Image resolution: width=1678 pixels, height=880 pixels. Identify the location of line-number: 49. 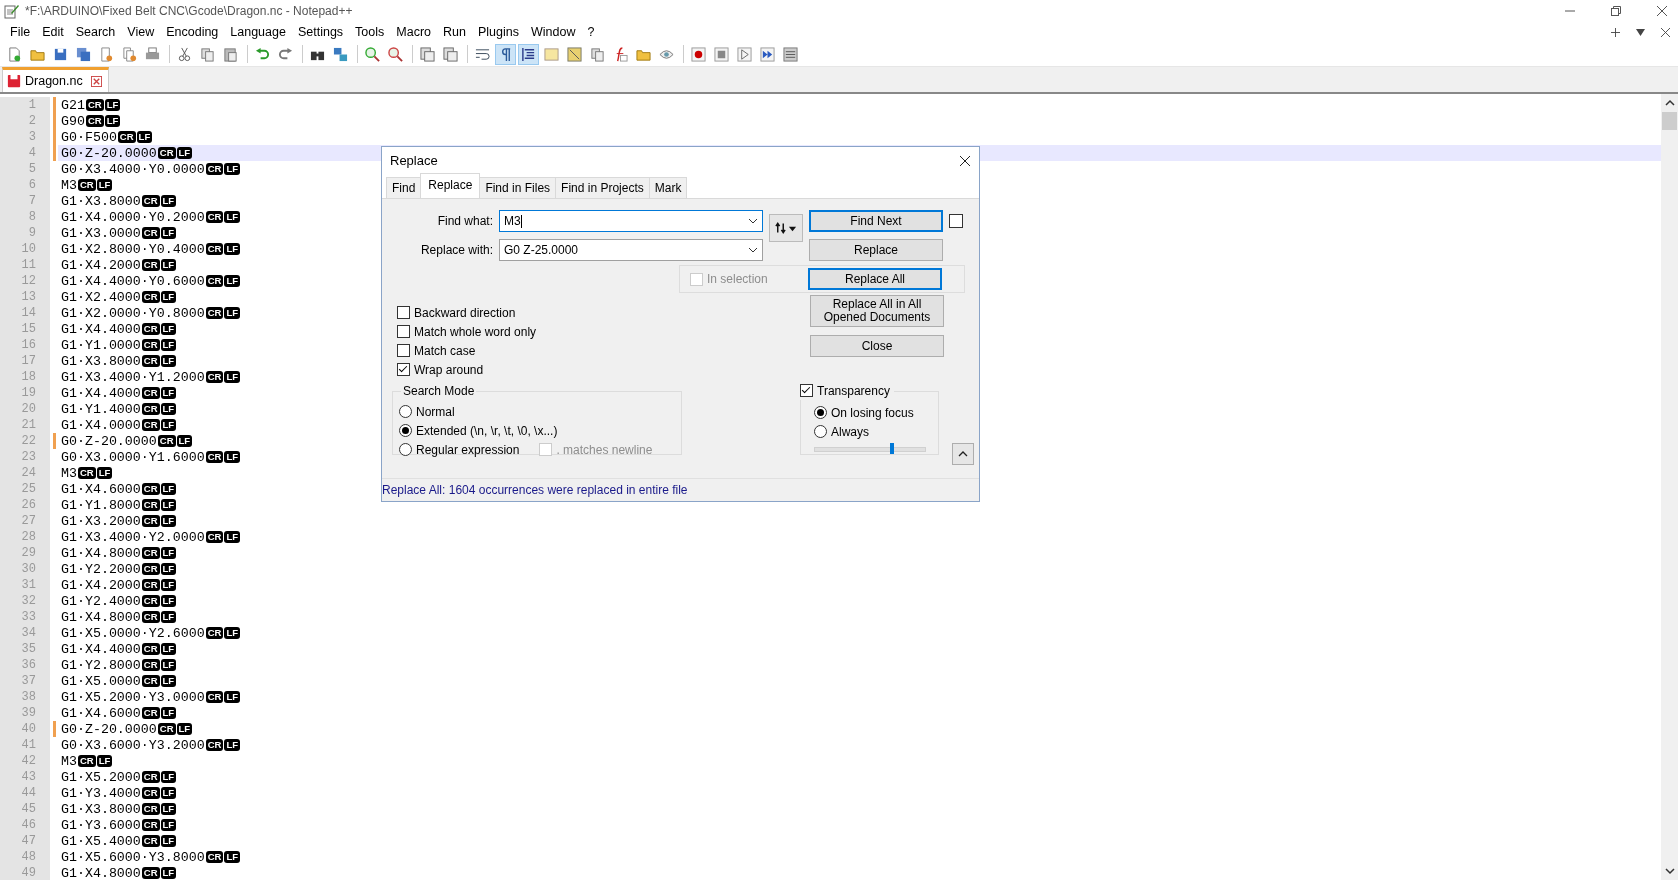
(28, 873).